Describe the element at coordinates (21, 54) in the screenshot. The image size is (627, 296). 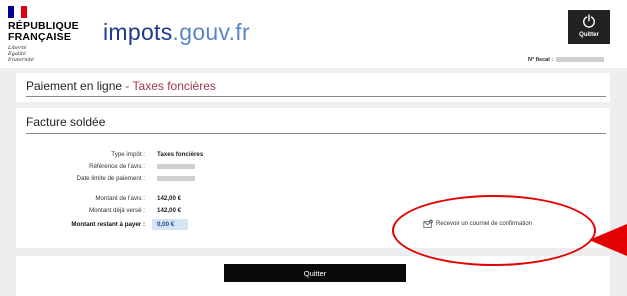
I see `gov-motto: Liberté Égalité Fraternité` at that location.